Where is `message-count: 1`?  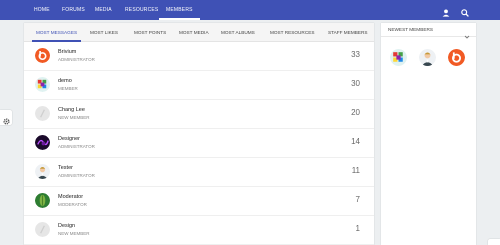 message-count: 1 is located at coordinates (357, 228).